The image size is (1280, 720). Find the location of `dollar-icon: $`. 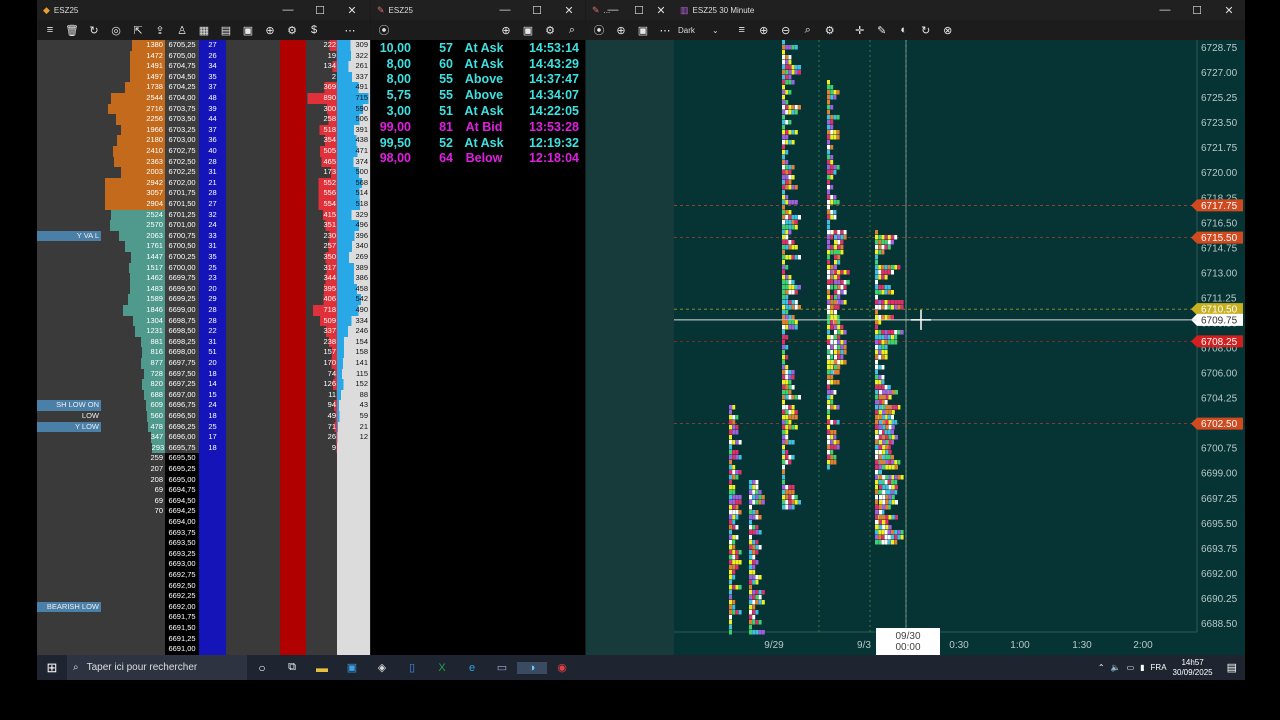

dollar-icon: $ is located at coordinates (314, 30).